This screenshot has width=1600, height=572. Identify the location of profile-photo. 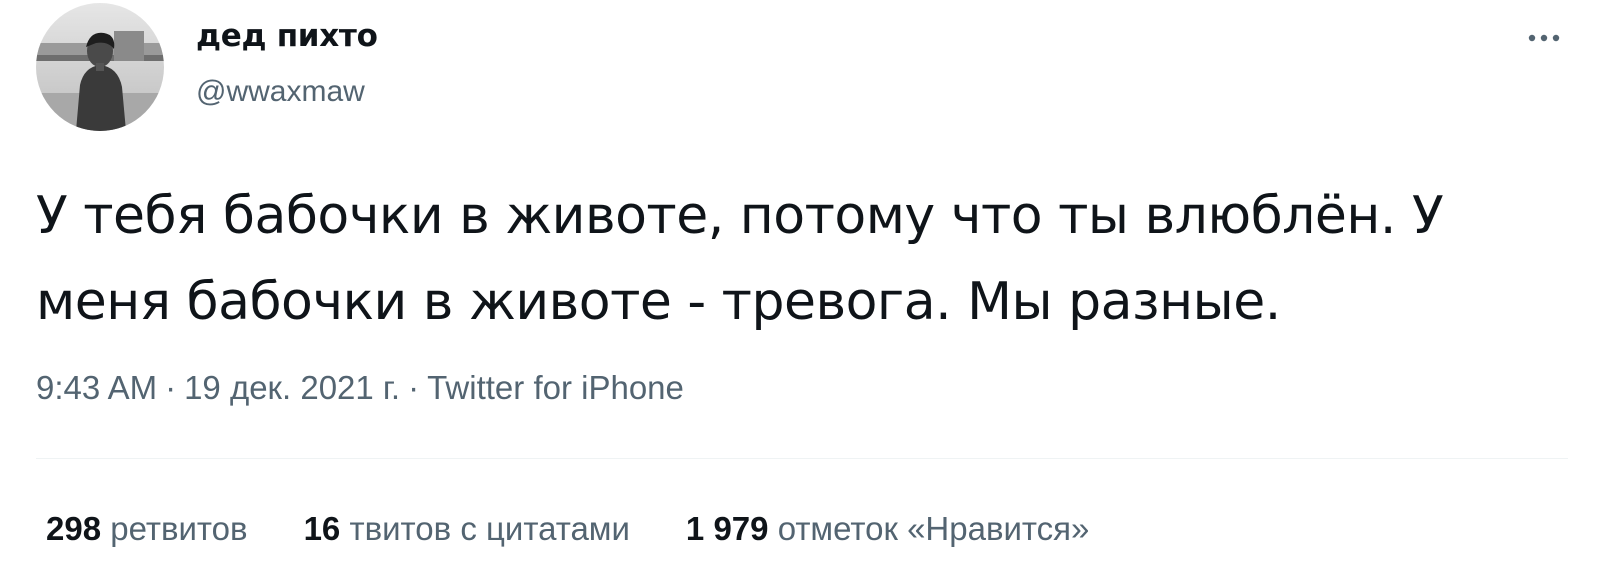
(100, 67).